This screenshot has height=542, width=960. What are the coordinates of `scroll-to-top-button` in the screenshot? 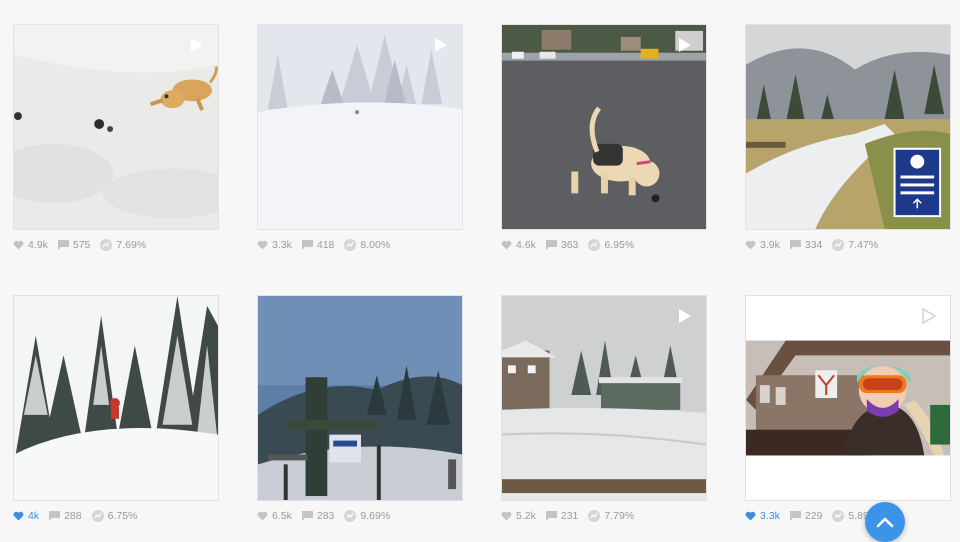 It's located at (885, 522).